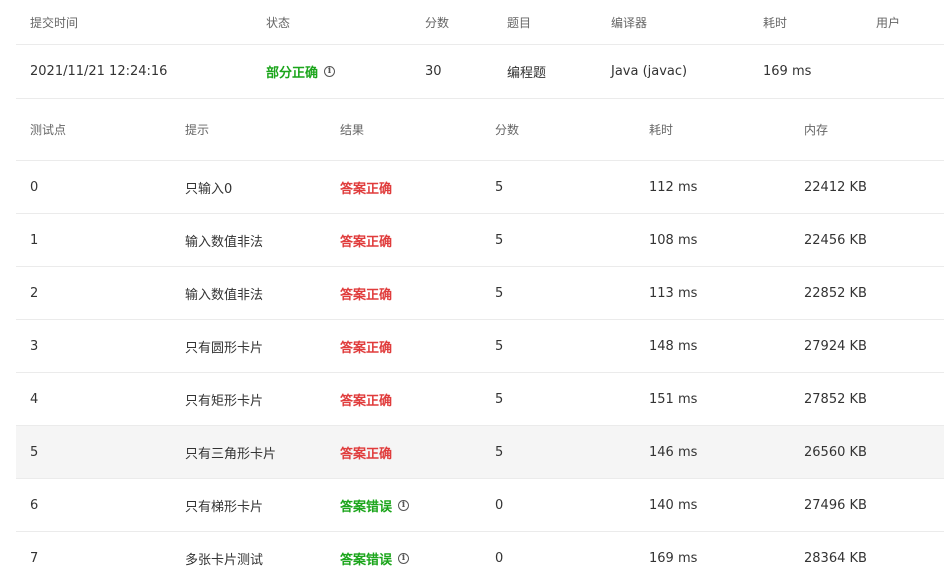  I want to click on testcase-hint: 只有圆形卡片, so click(224, 348).